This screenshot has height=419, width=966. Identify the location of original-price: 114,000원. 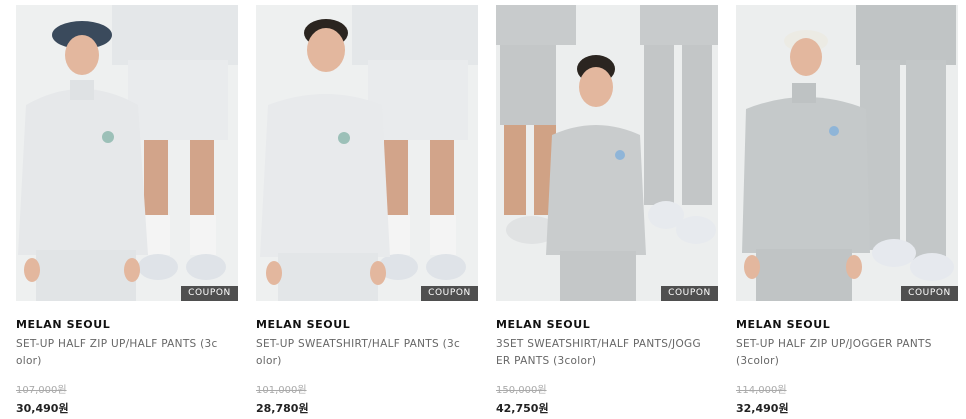
(761, 390).